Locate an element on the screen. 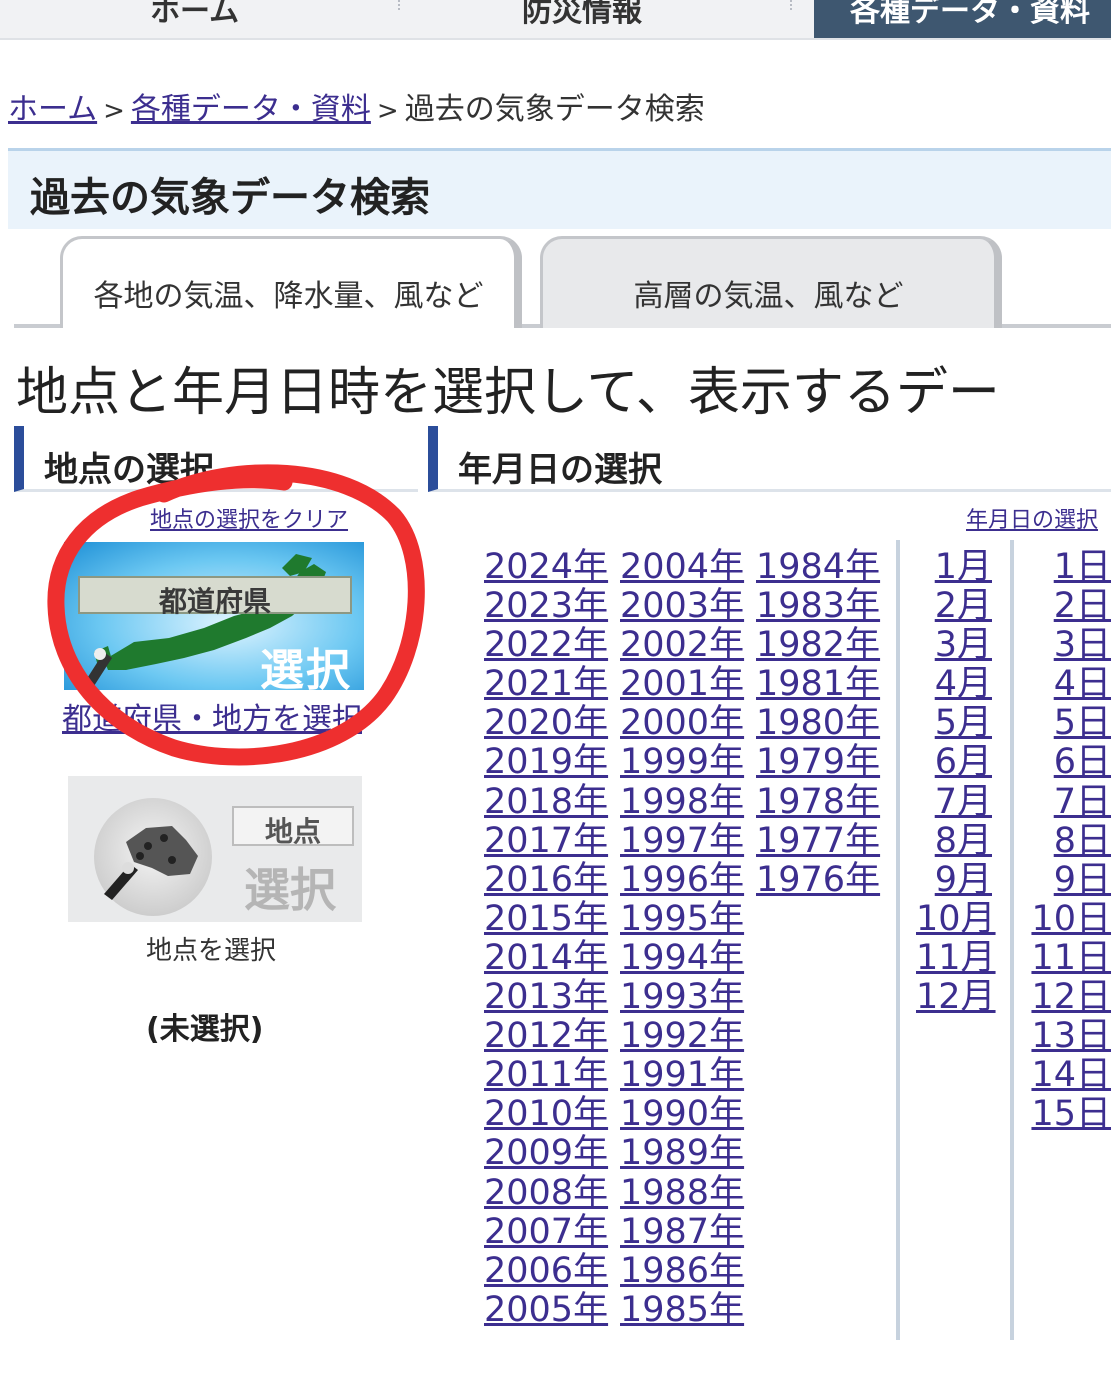  month-link: 9月 is located at coordinates (954, 880).